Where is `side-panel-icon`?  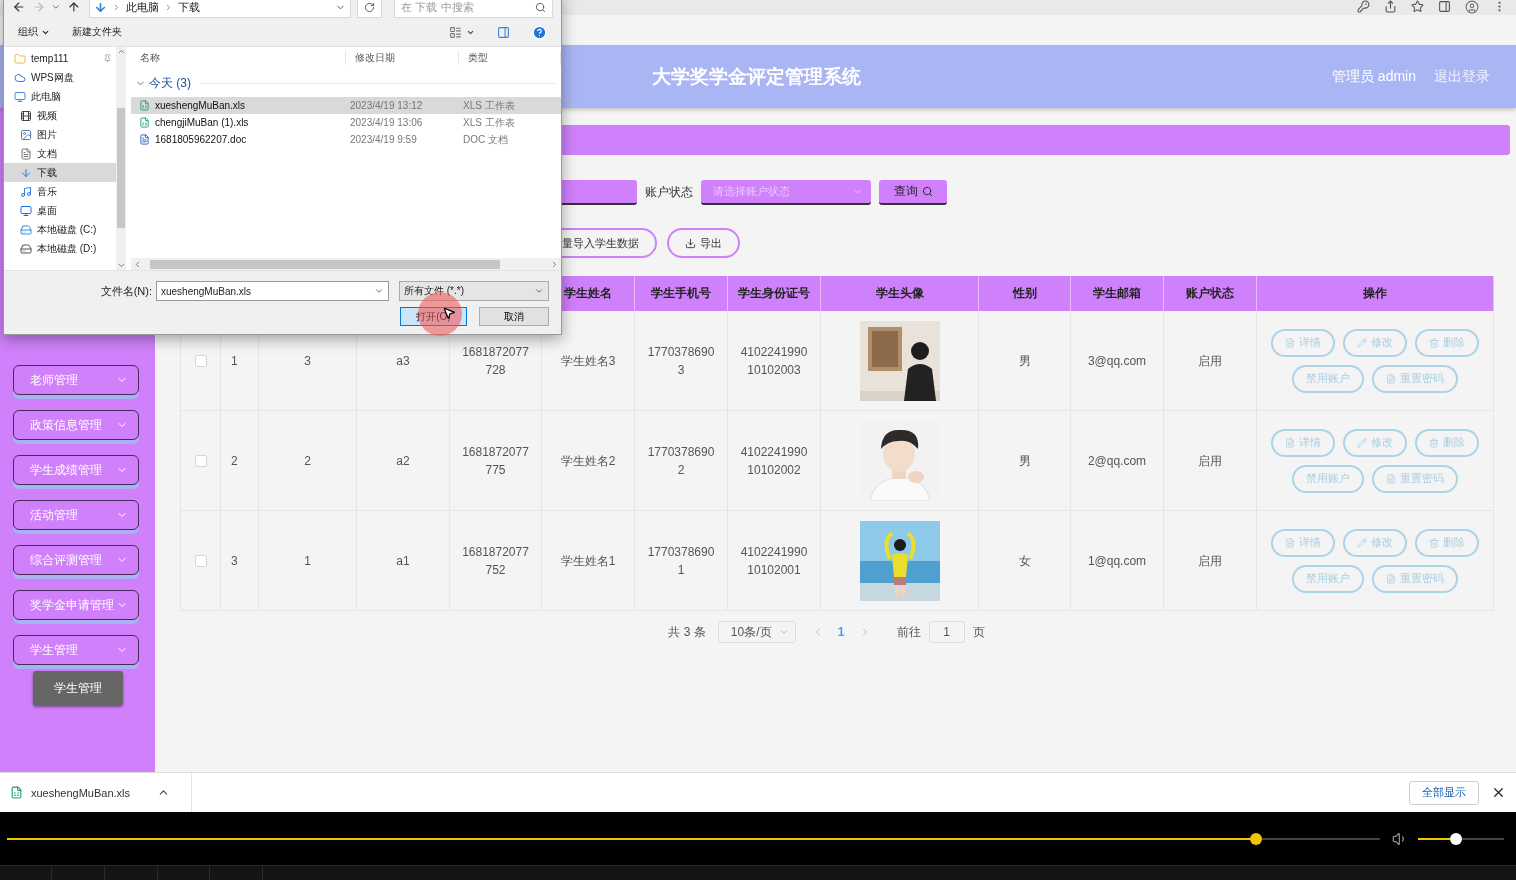 side-panel-icon is located at coordinates (1444, 6).